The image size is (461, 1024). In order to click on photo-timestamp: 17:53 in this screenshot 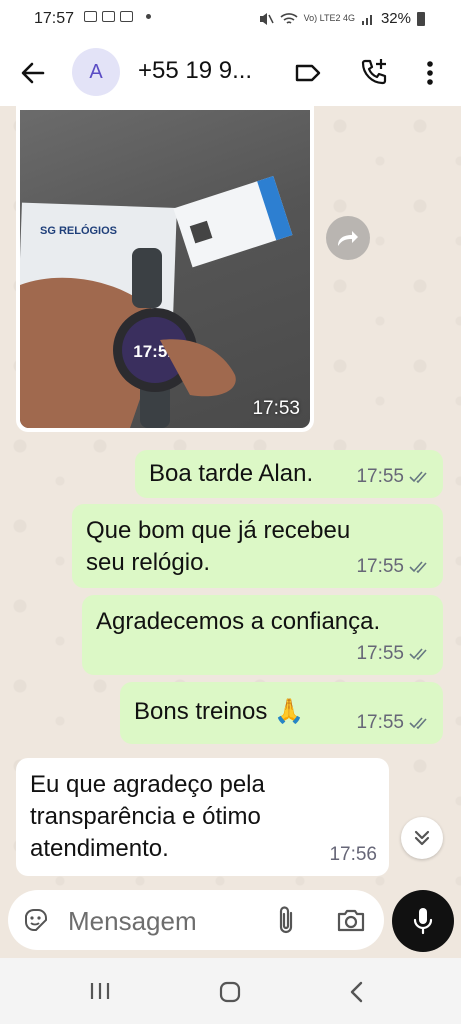, I will do `click(276, 408)`.